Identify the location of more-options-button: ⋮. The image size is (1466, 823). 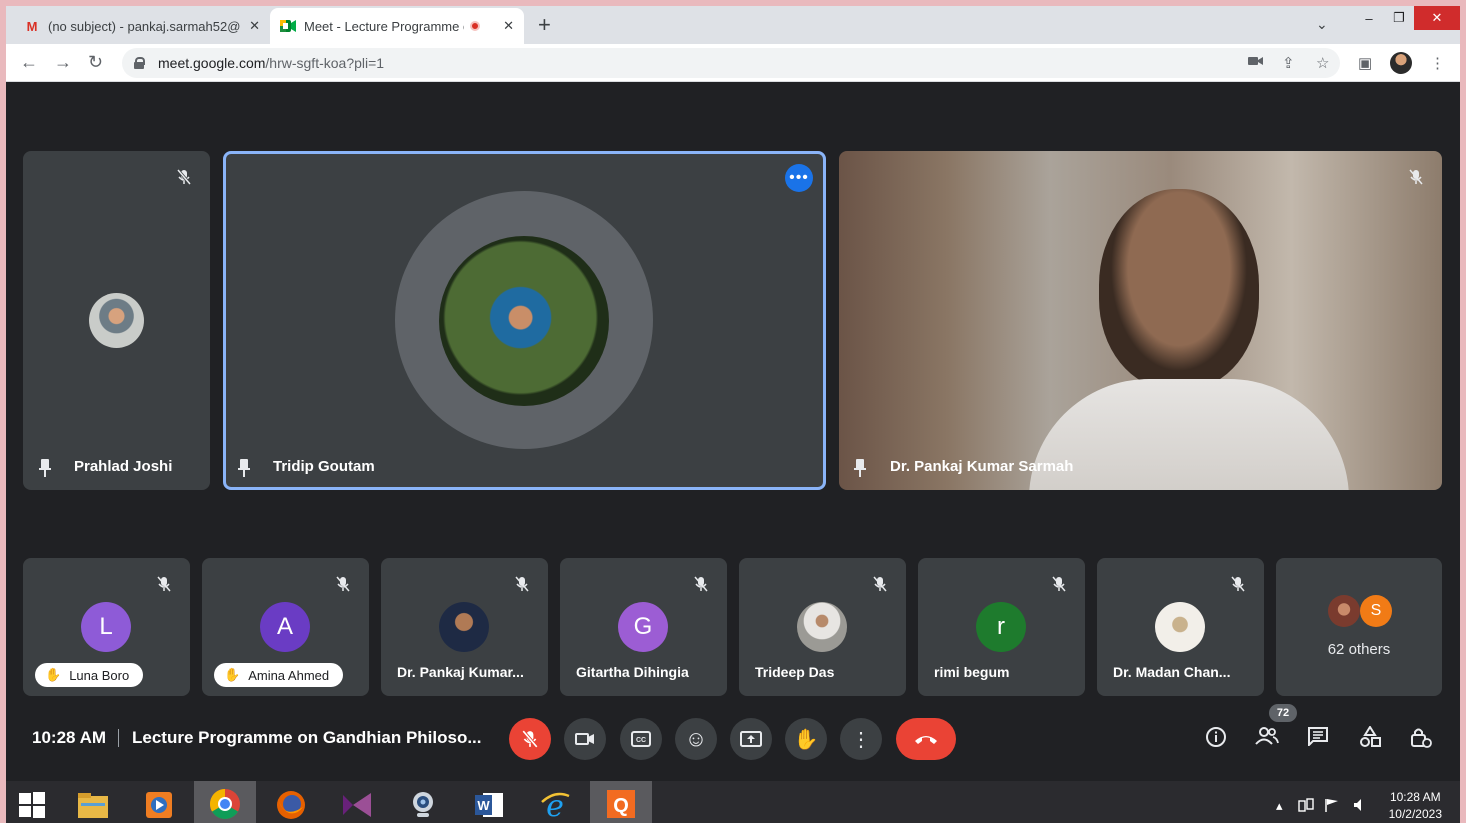
(861, 739).